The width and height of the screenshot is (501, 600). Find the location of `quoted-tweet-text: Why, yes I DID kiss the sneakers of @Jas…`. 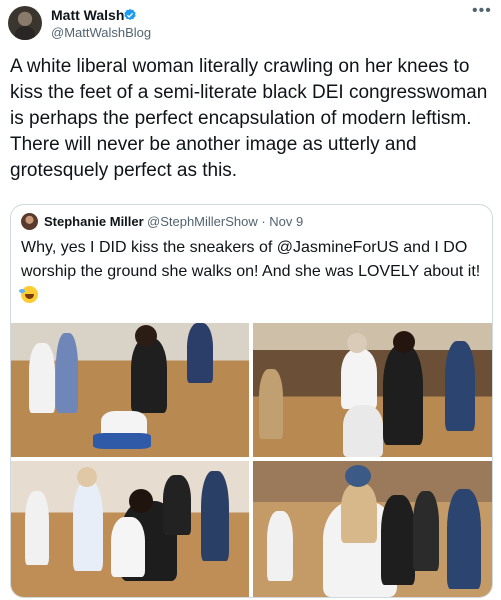

quoted-tweet-text: Why, yes I DID kiss the sneakers of @Jas… is located at coordinates (251, 259).